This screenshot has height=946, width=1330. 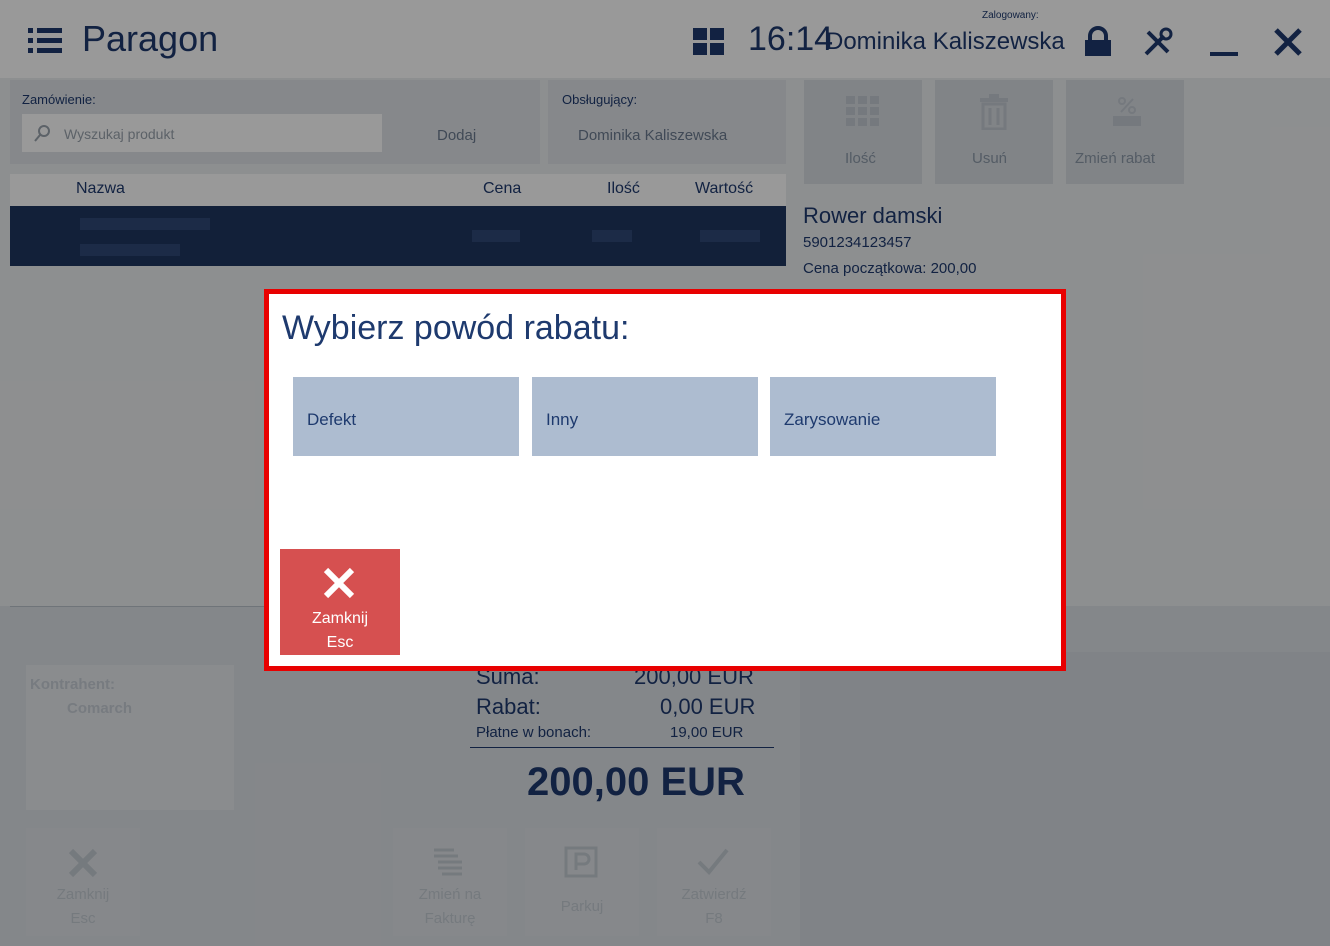 What do you see at coordinates (562, 419) in the screenshot?
I see `option-inny-label: Inny` at bounding box center [562, 419].